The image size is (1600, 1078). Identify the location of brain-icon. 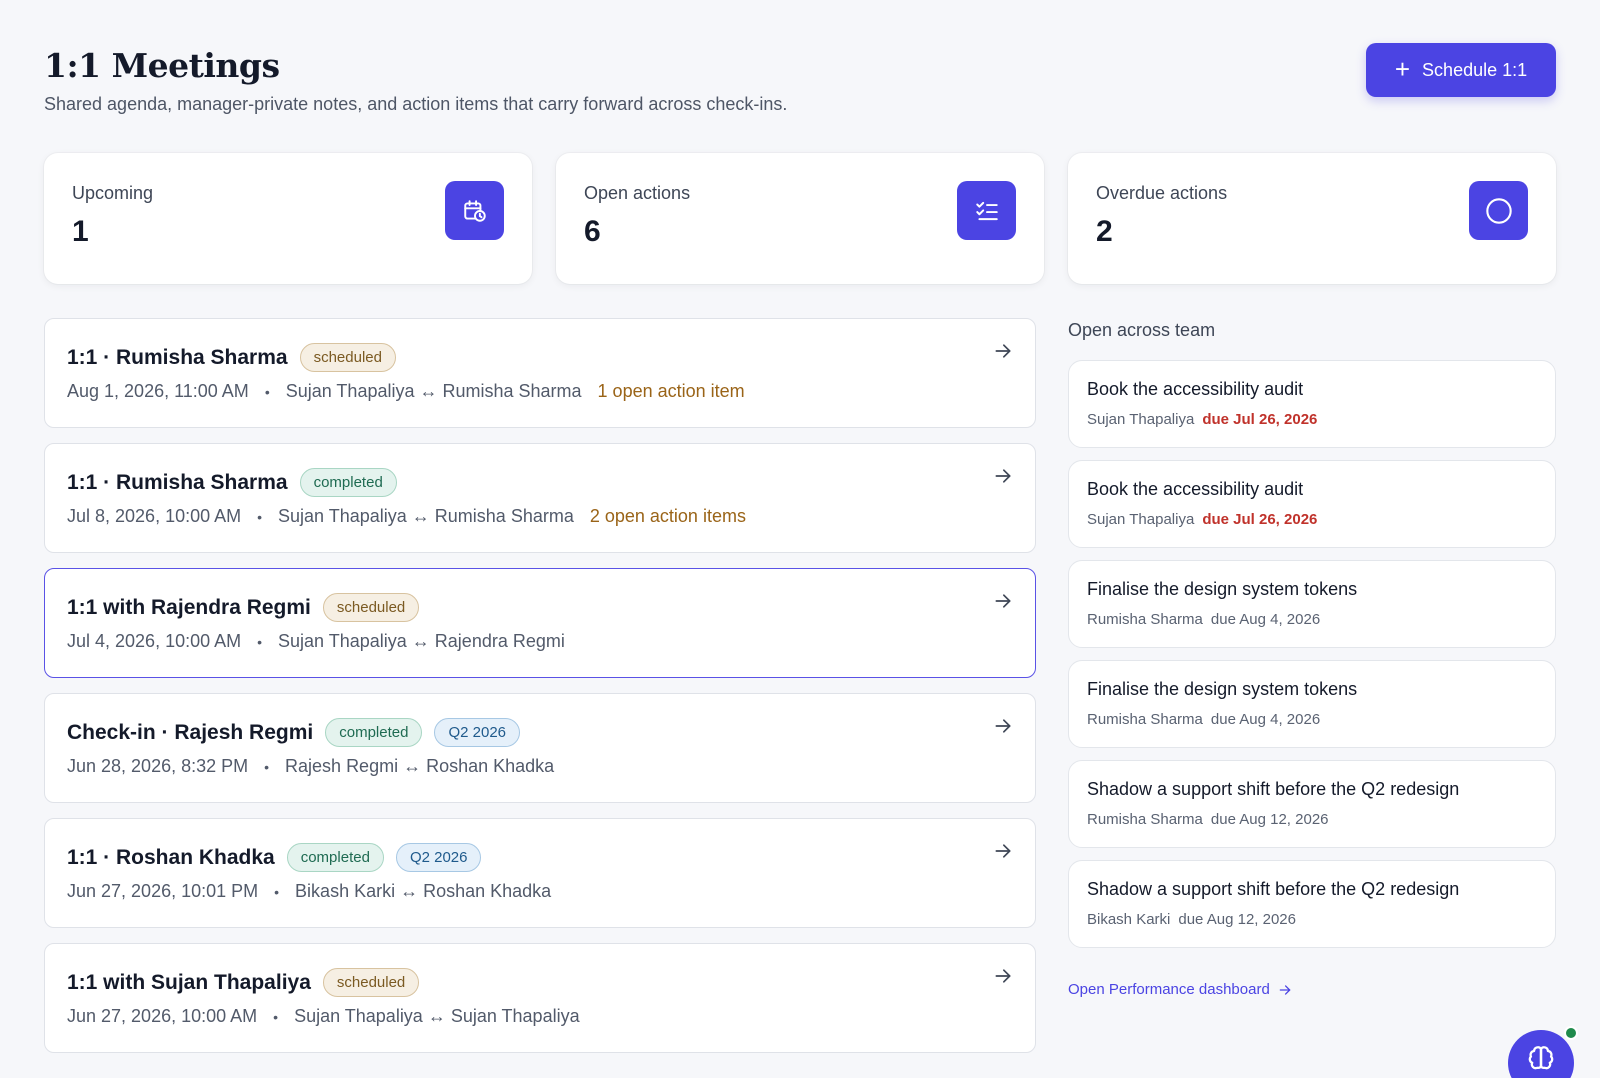
(1541, 1058).